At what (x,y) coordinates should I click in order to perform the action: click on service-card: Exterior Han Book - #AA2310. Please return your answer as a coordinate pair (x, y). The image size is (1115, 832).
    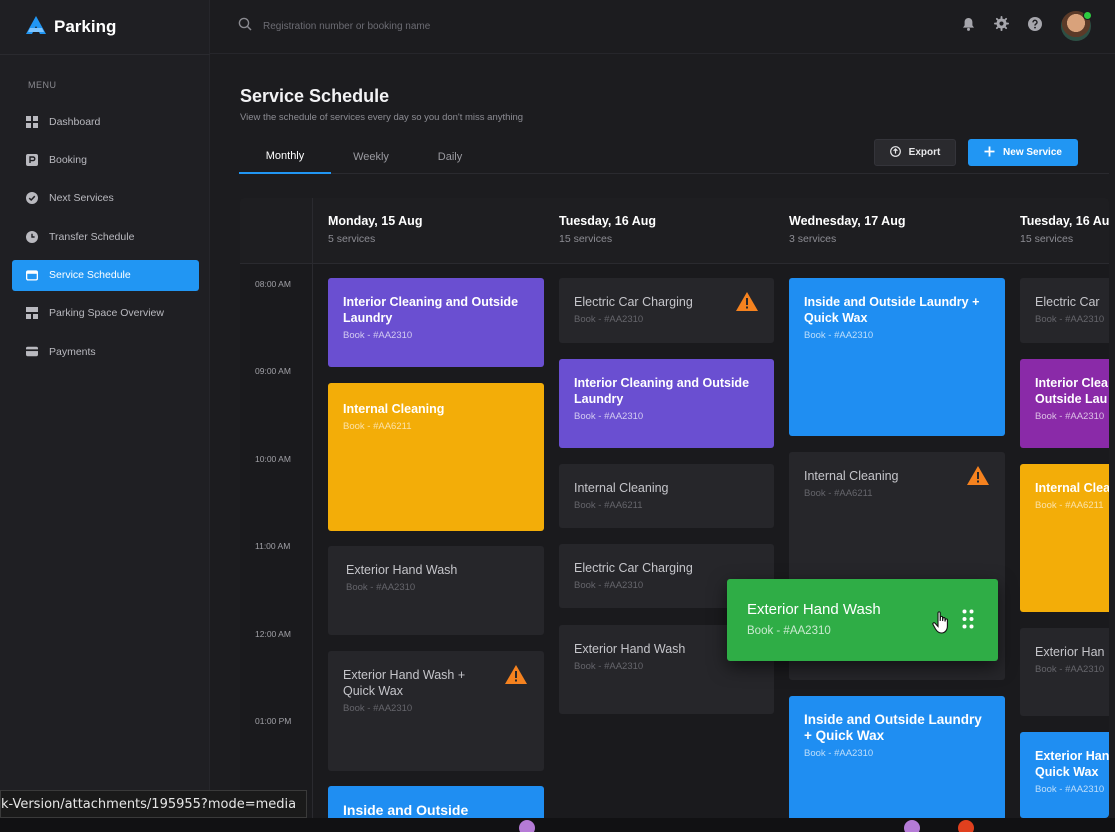
    Looking at the image, I should click on (1064, 672).